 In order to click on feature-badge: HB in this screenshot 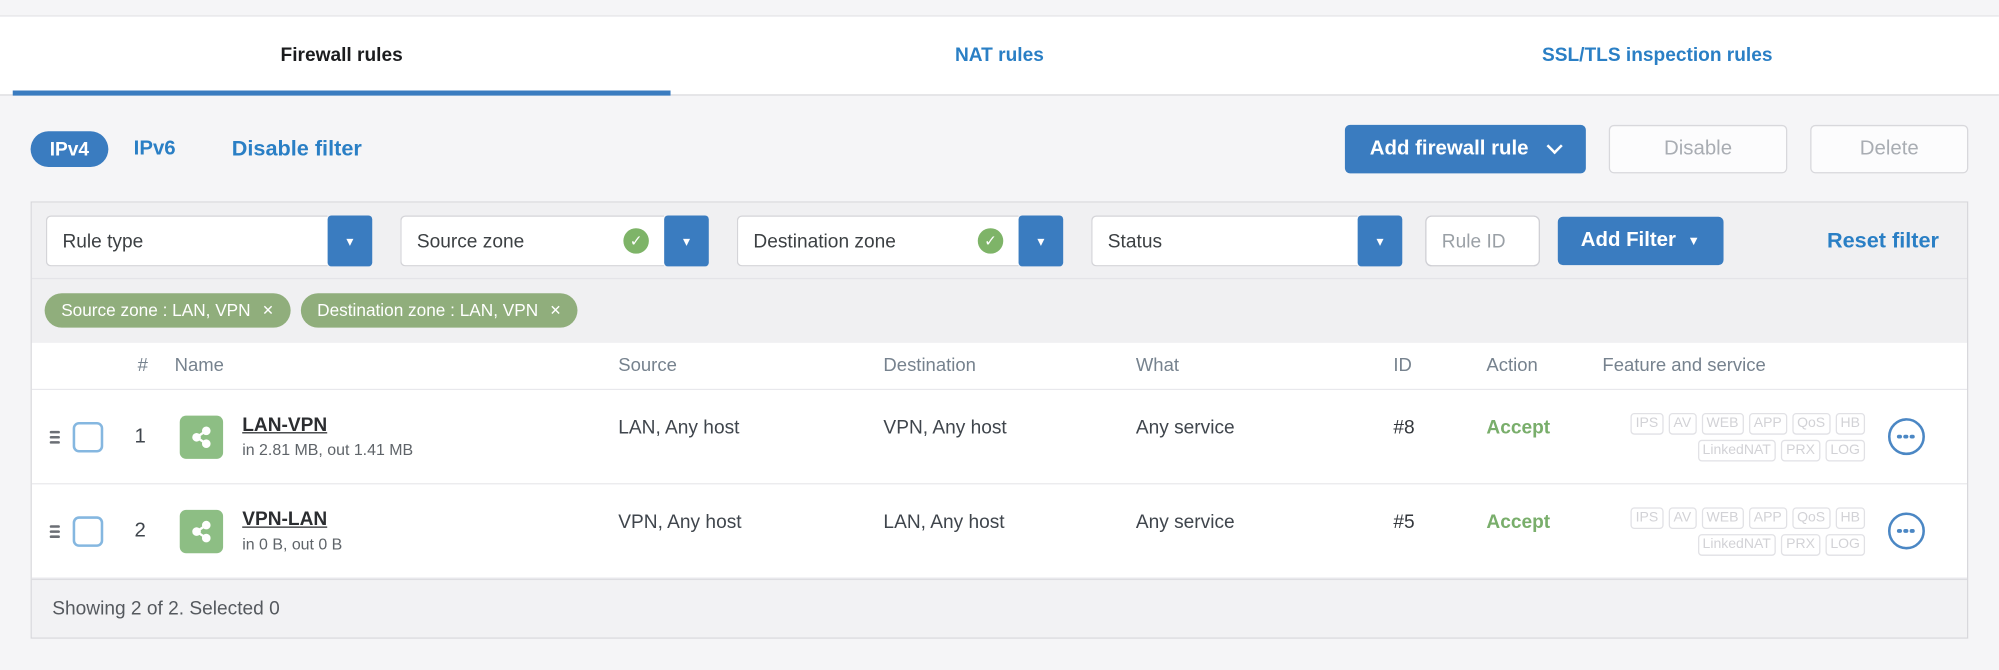, I will do `click(1850, 517)`.